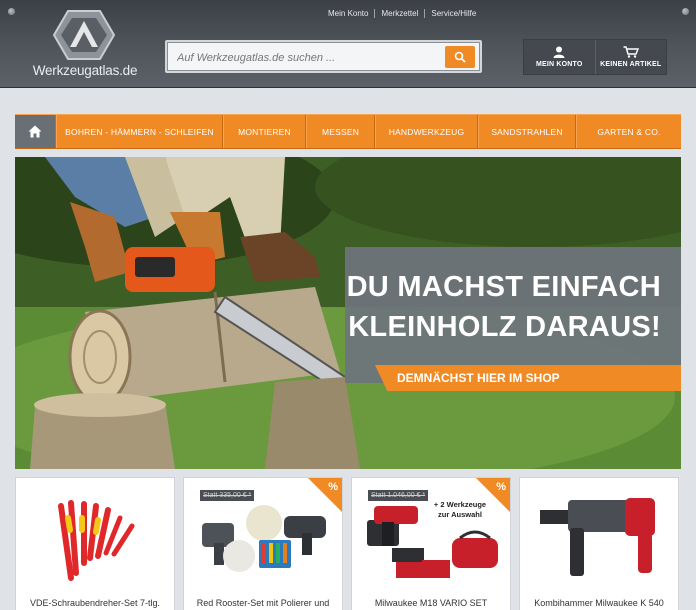 This screenshot has width=696, height=610. Describe the element at coordinates (628, 131) in the screenshot. I see `nav-item-garten: GARTEN & CO.` at that location.